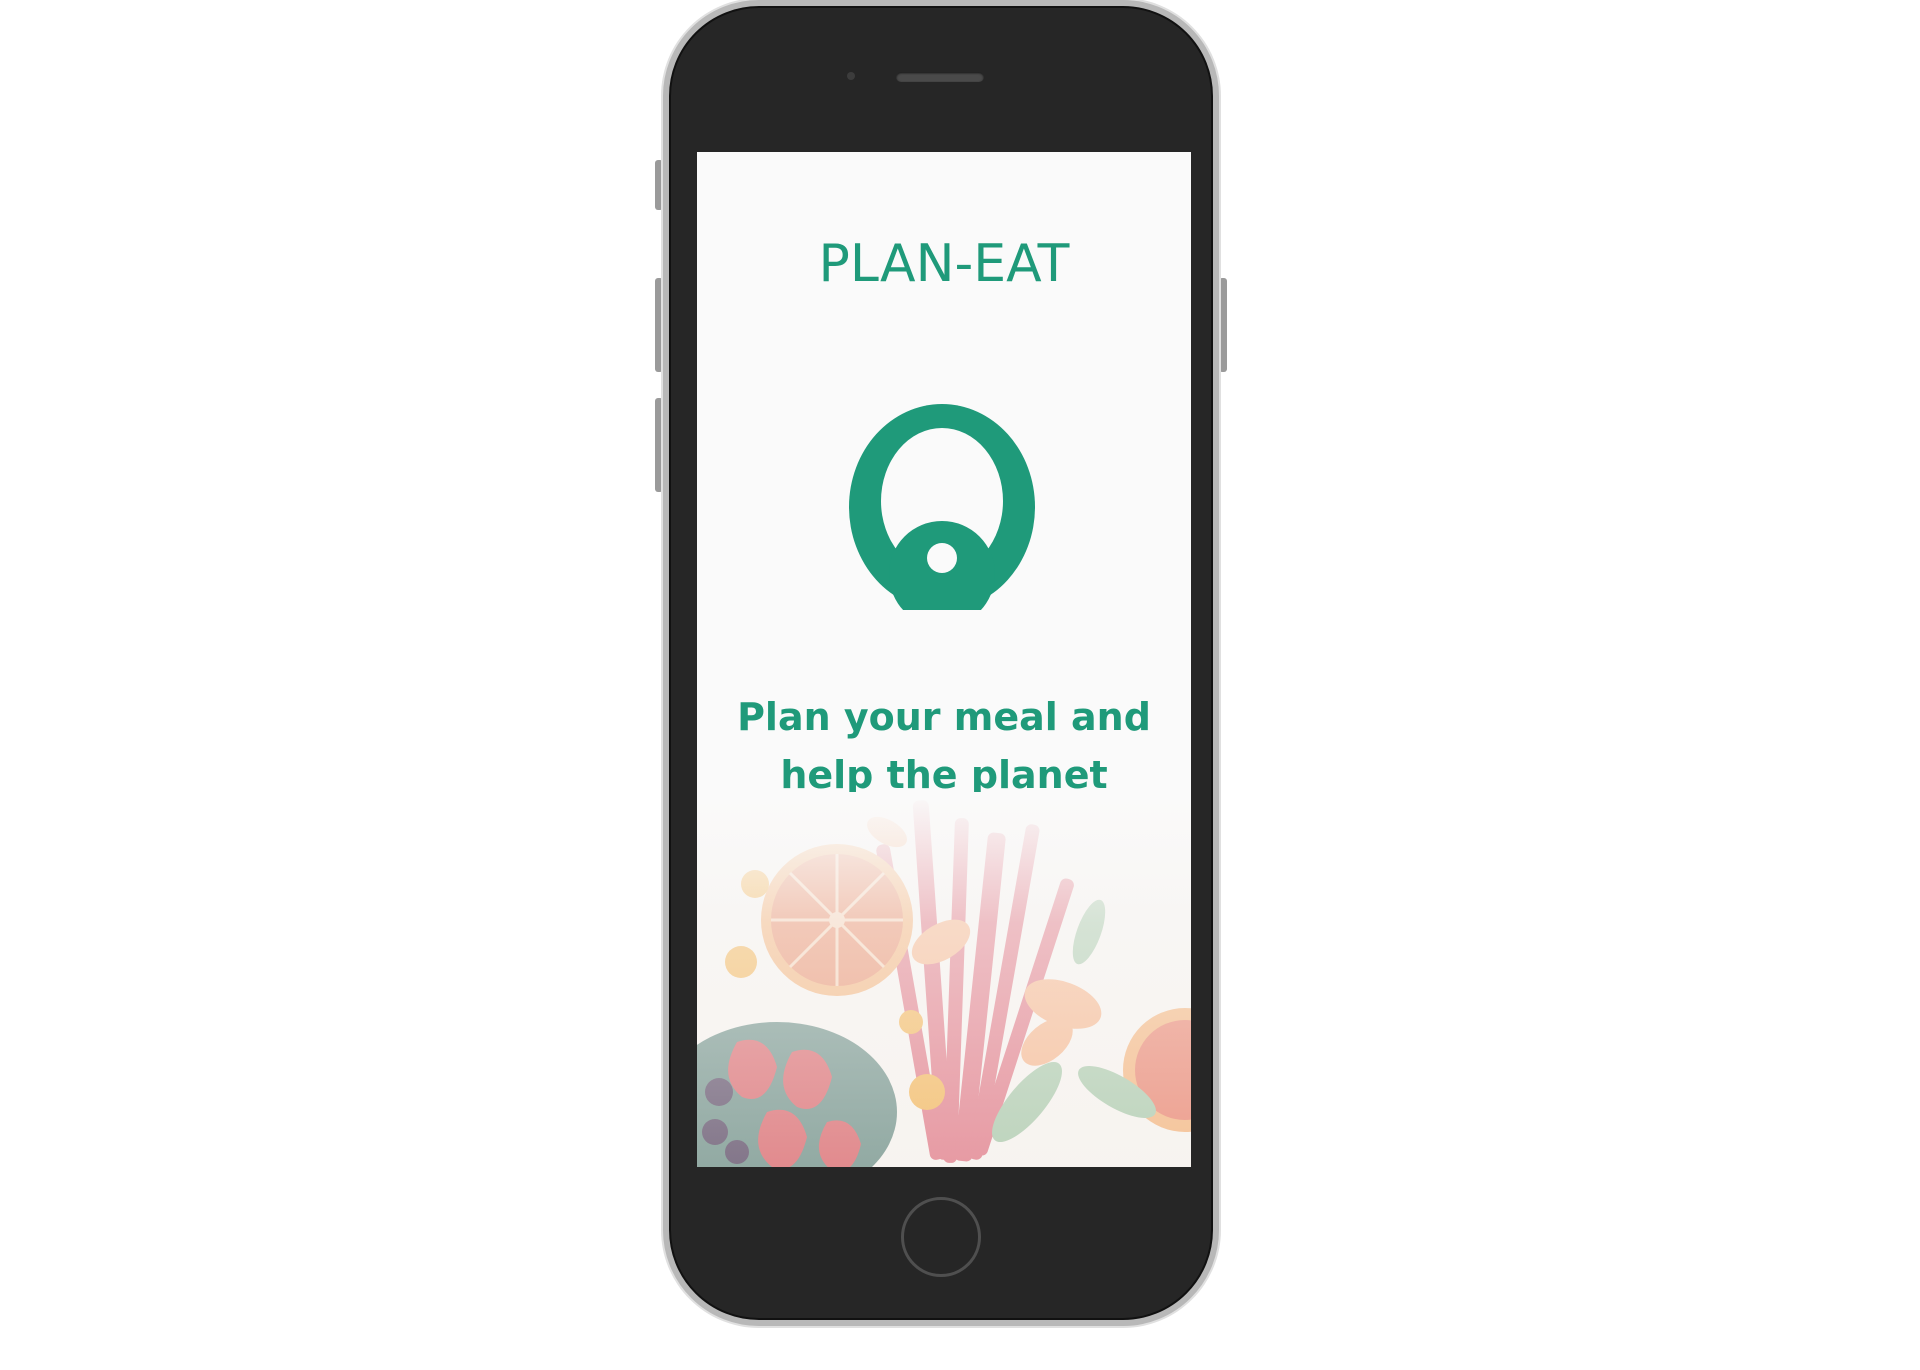 This screenshot has height=1370, width=1920. Describe the element at coordinates (941, 1237) in the screenshot. I see `home-button` at that location.